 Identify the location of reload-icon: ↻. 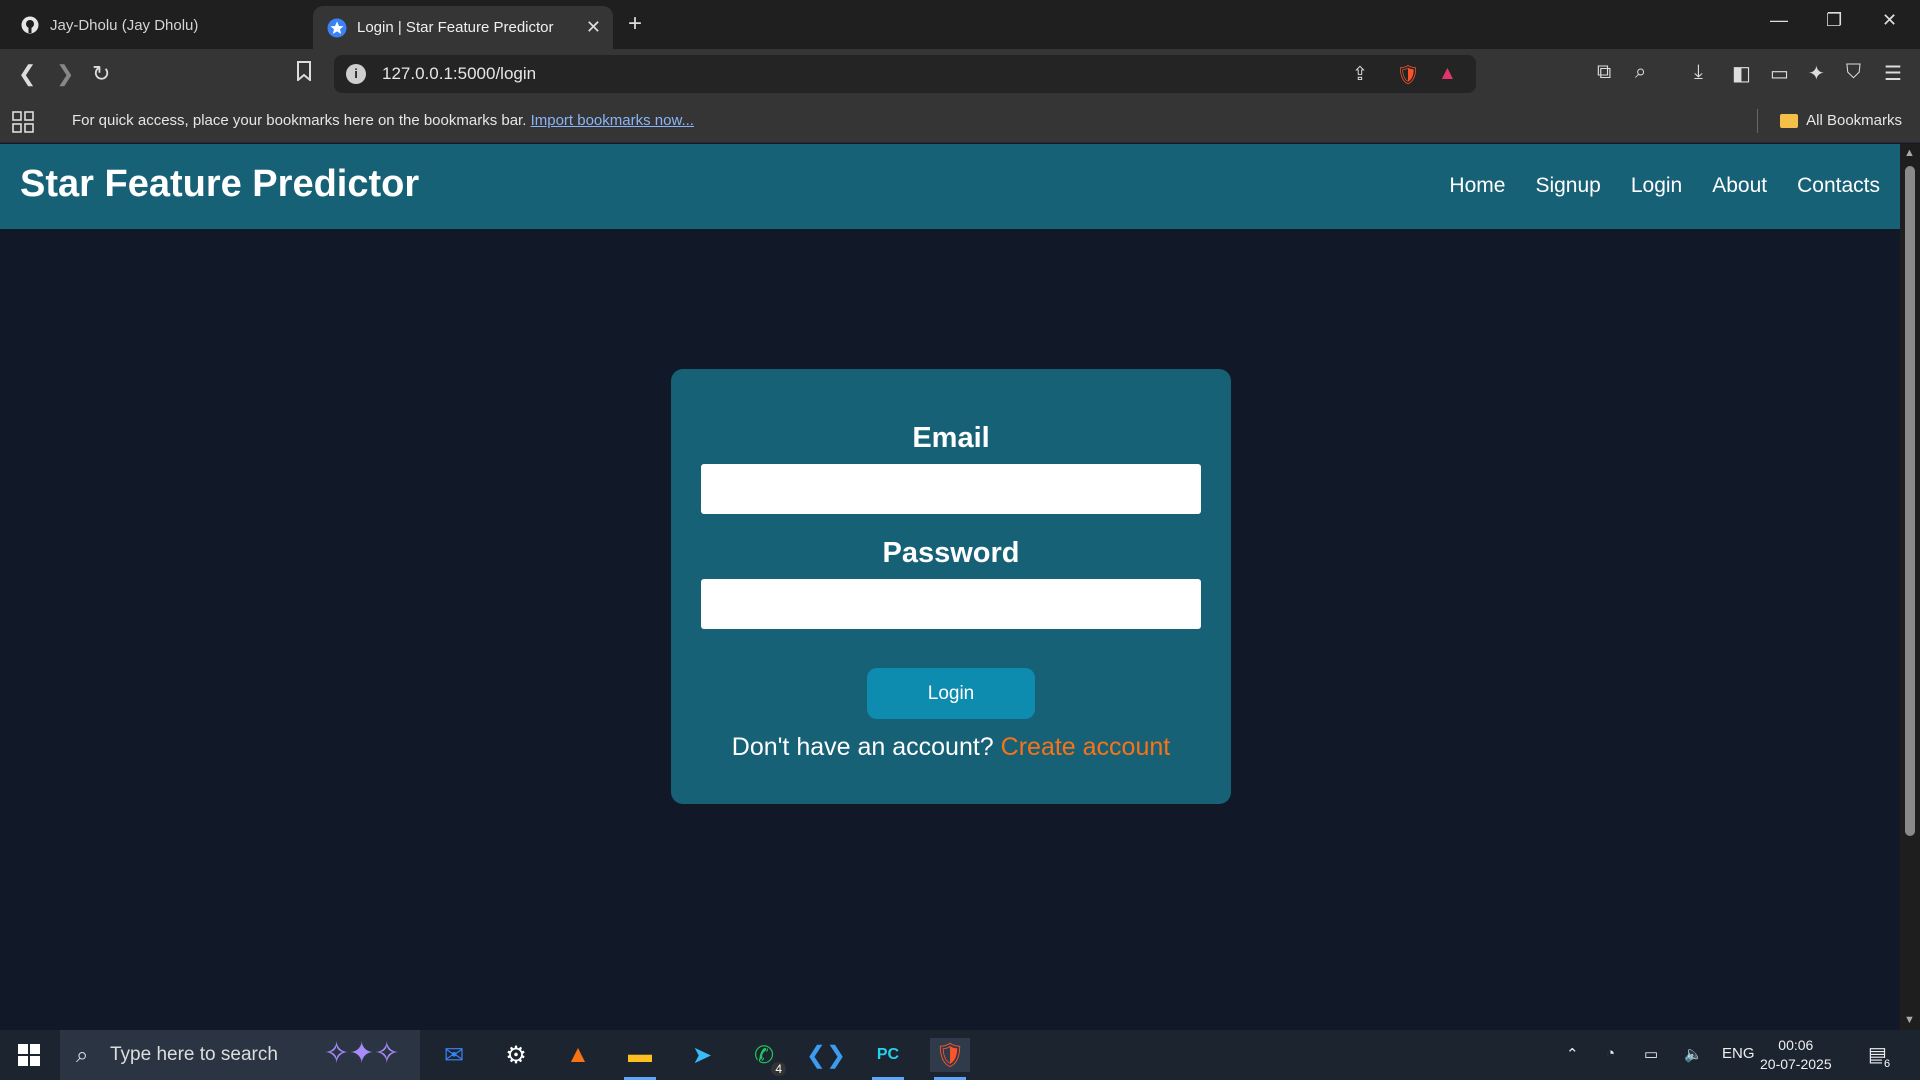
(101, 74).